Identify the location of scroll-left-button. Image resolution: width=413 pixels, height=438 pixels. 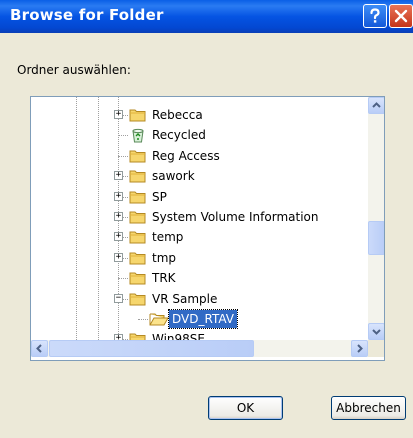
(39, 348).